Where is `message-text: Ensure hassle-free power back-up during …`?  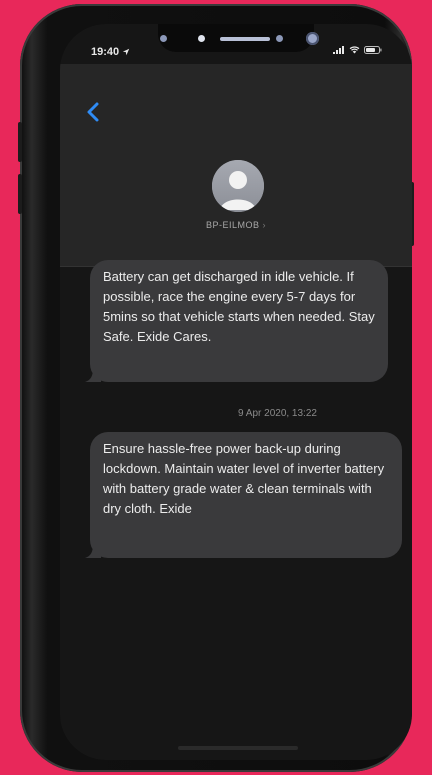 message-text: Ensure hassle-free power back-up during … is located at coordinates (244, 478).